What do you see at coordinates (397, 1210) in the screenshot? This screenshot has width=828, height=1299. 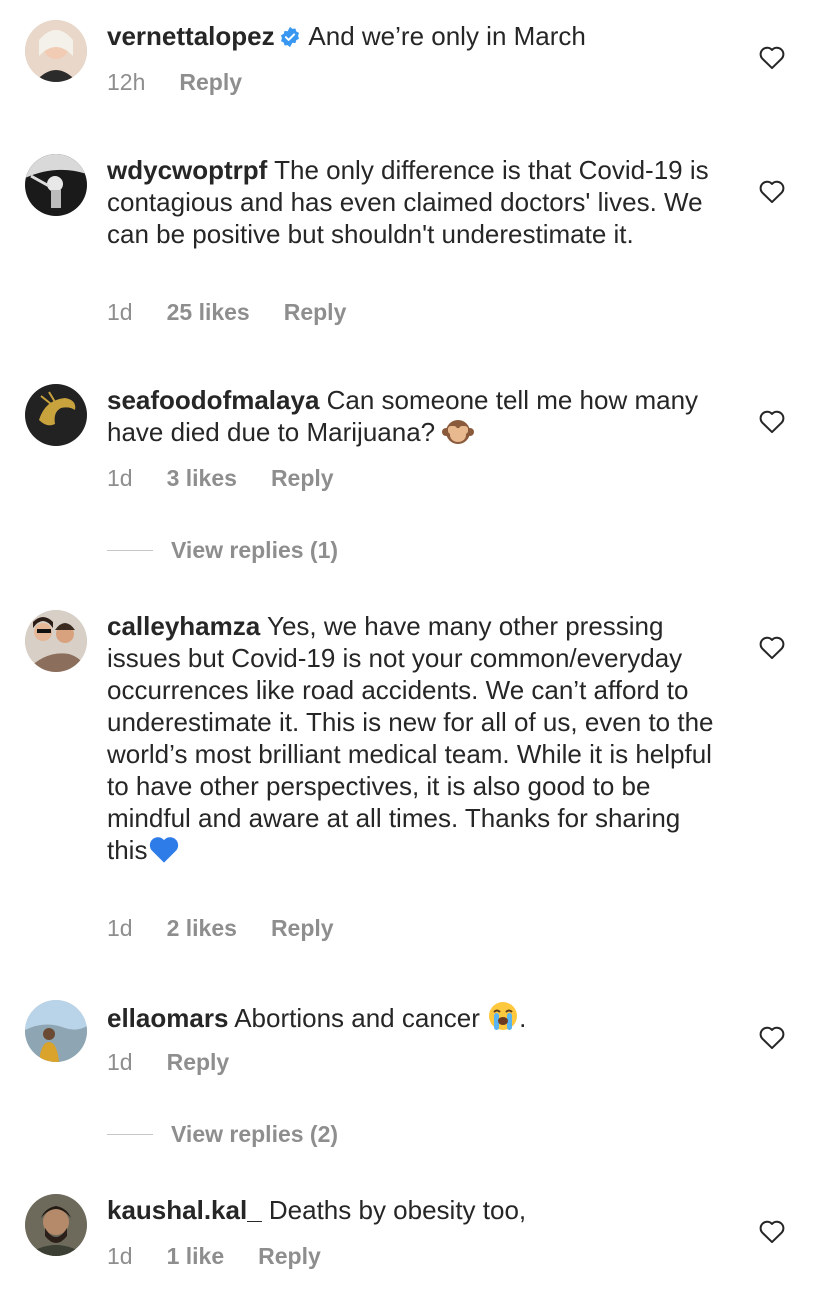 I see `comment-body: Deaths by obesity too,` at bounding box center [397, 1210].